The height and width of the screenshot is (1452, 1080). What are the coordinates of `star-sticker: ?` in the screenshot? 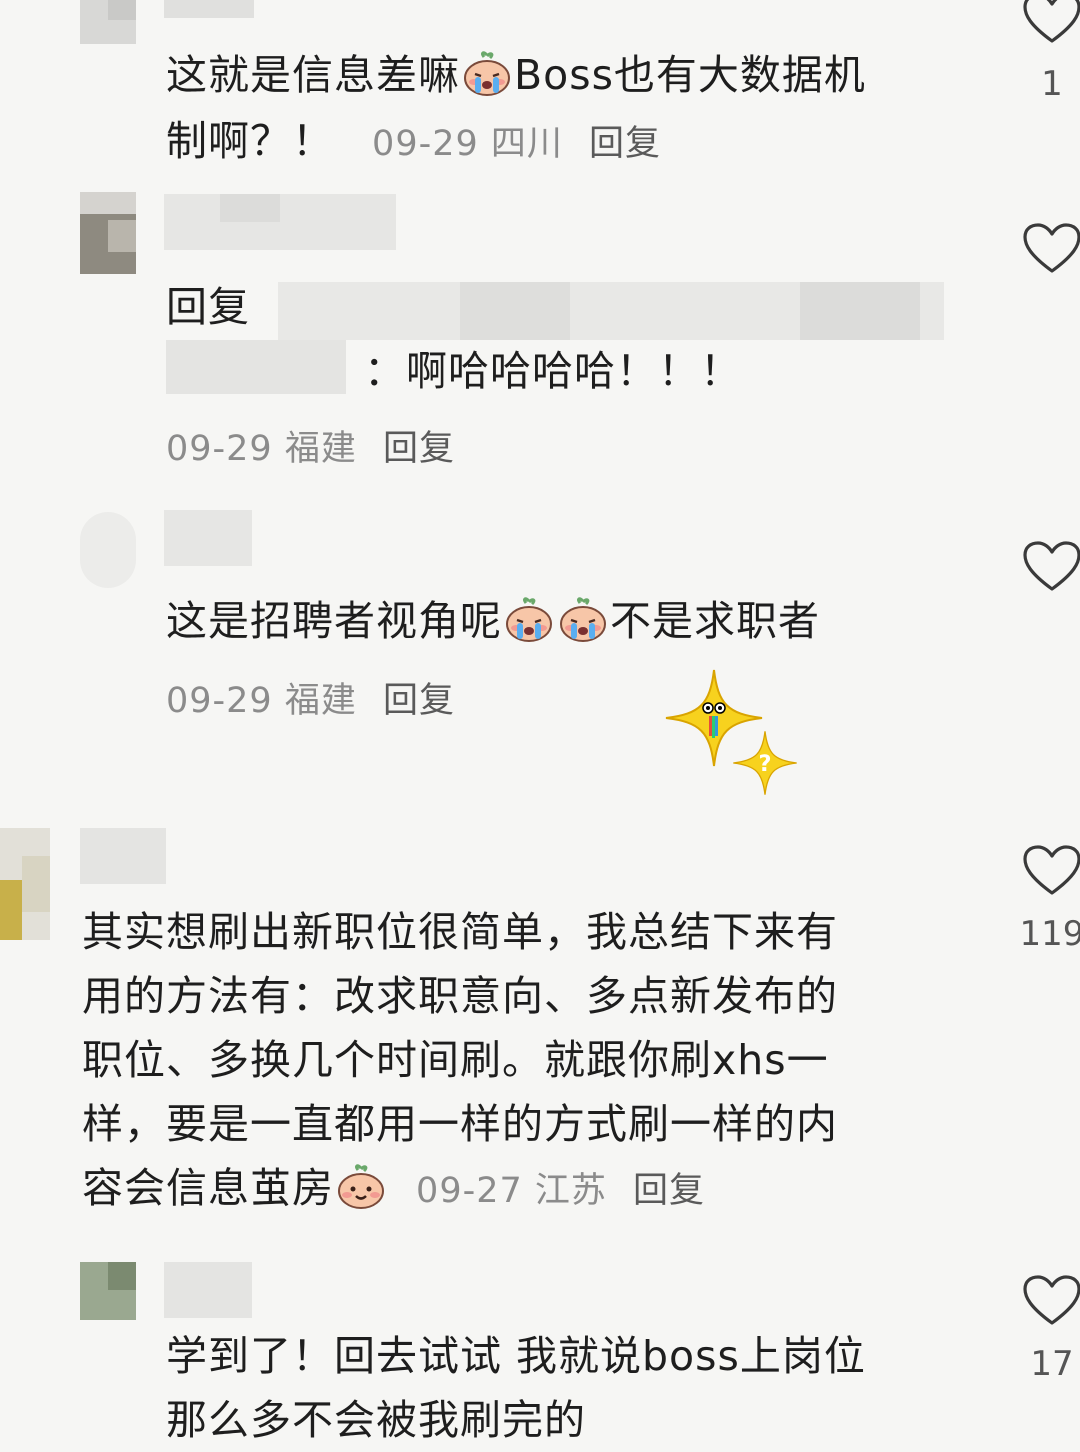 It's located at (765, 763).